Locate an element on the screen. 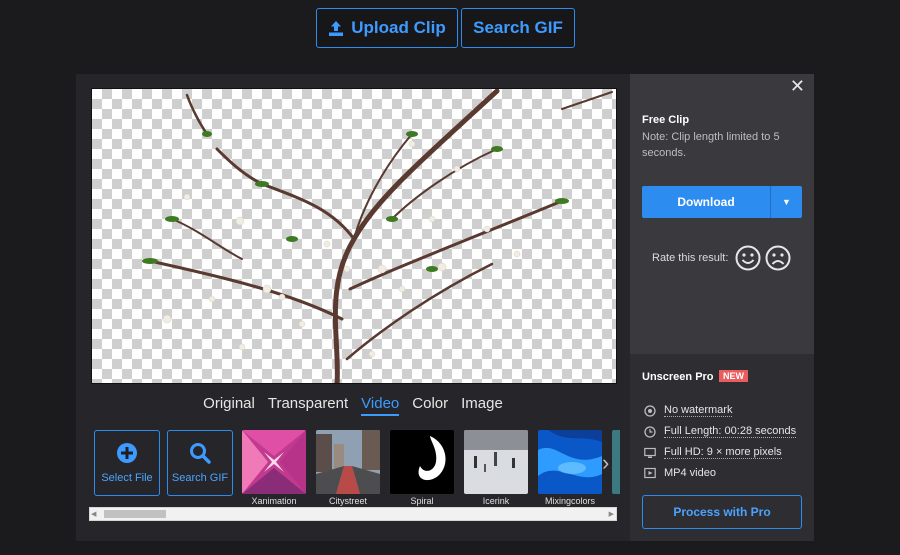  bg-option-citystreet: Citystreet is located at coordinates (348, 468).